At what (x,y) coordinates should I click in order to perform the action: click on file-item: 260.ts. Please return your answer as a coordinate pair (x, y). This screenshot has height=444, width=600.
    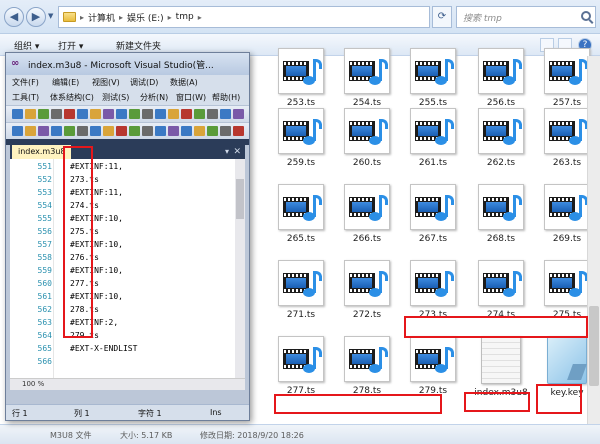
    Looking at the image, I should click on (367, 143).